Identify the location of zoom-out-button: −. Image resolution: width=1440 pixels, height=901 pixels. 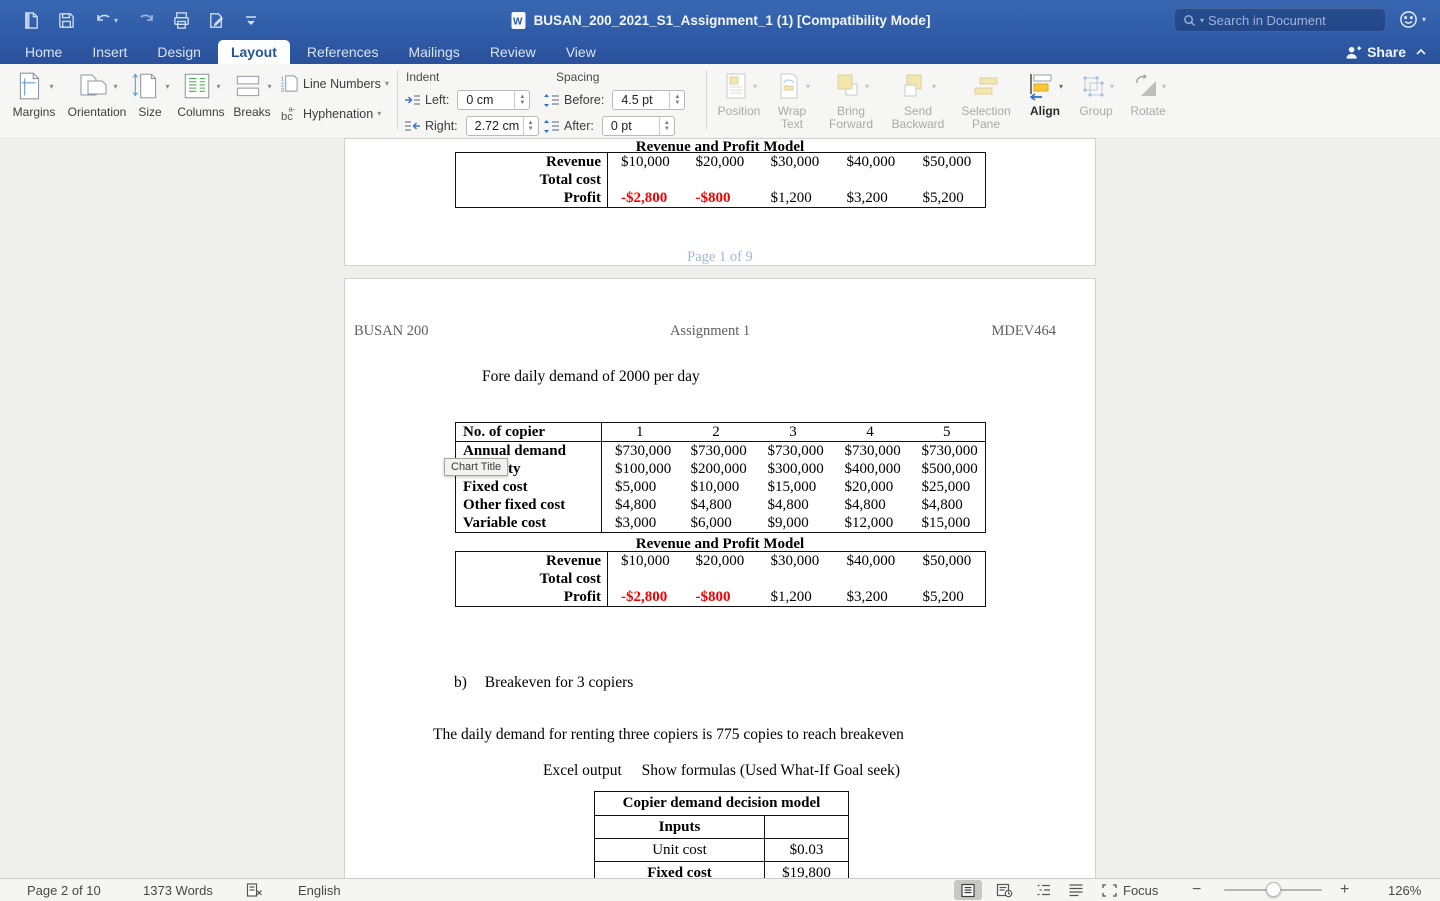
(1196, 890).